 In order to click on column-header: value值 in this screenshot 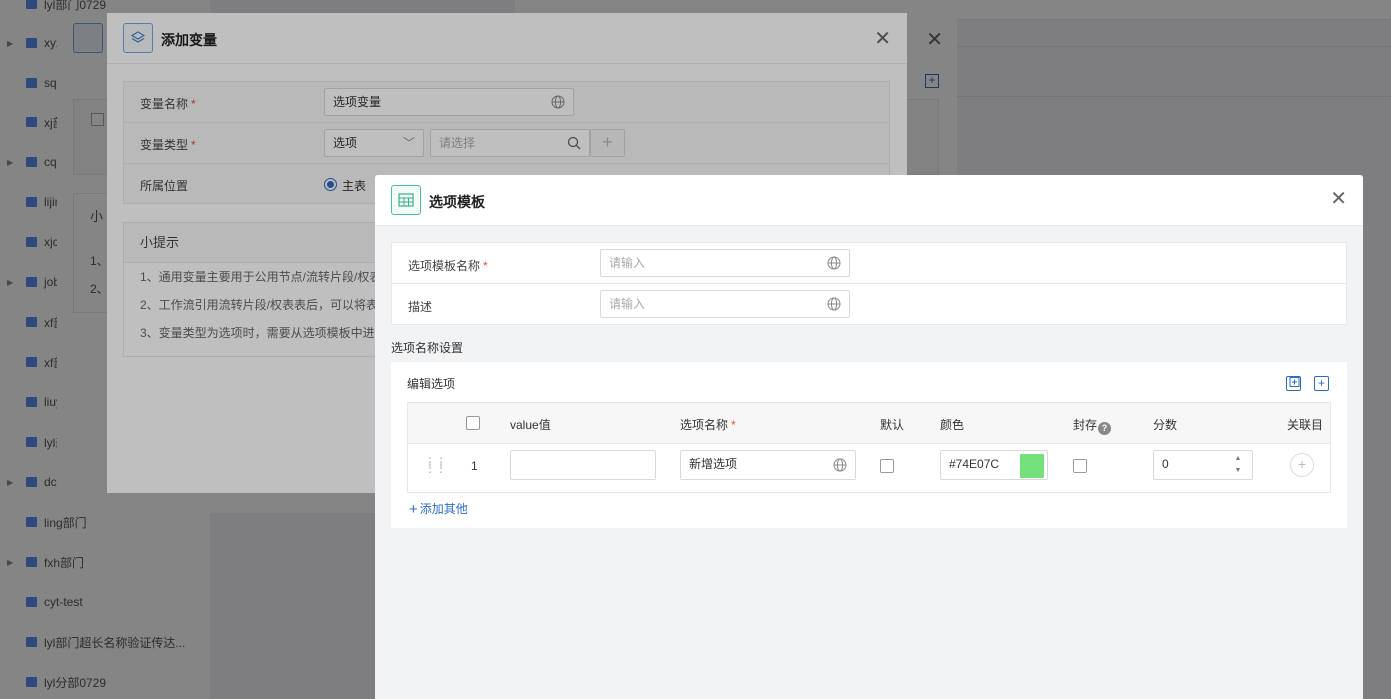, I will do `click(530, 425)`.